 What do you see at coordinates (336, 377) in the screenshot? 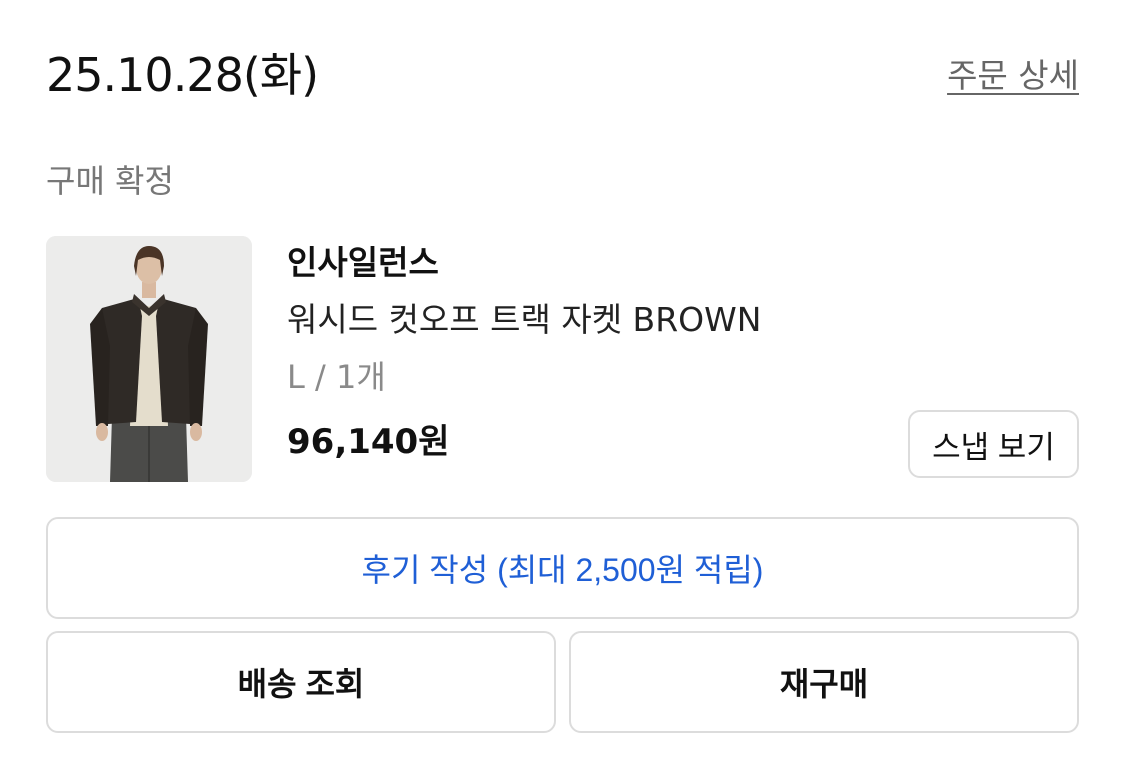
I see `product-option: L / 1개` at bounding box center [336, 377].